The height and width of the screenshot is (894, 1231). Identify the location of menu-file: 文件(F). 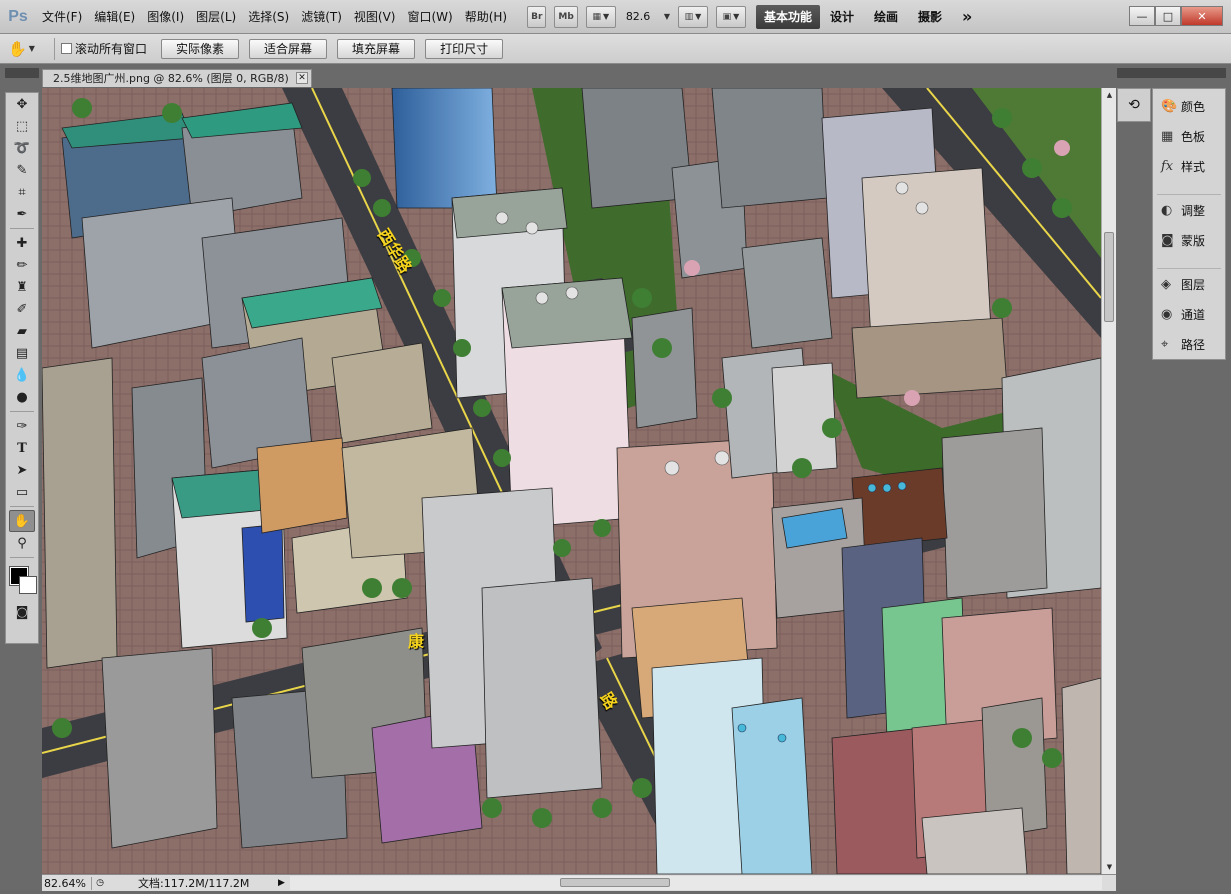
(62, 17).